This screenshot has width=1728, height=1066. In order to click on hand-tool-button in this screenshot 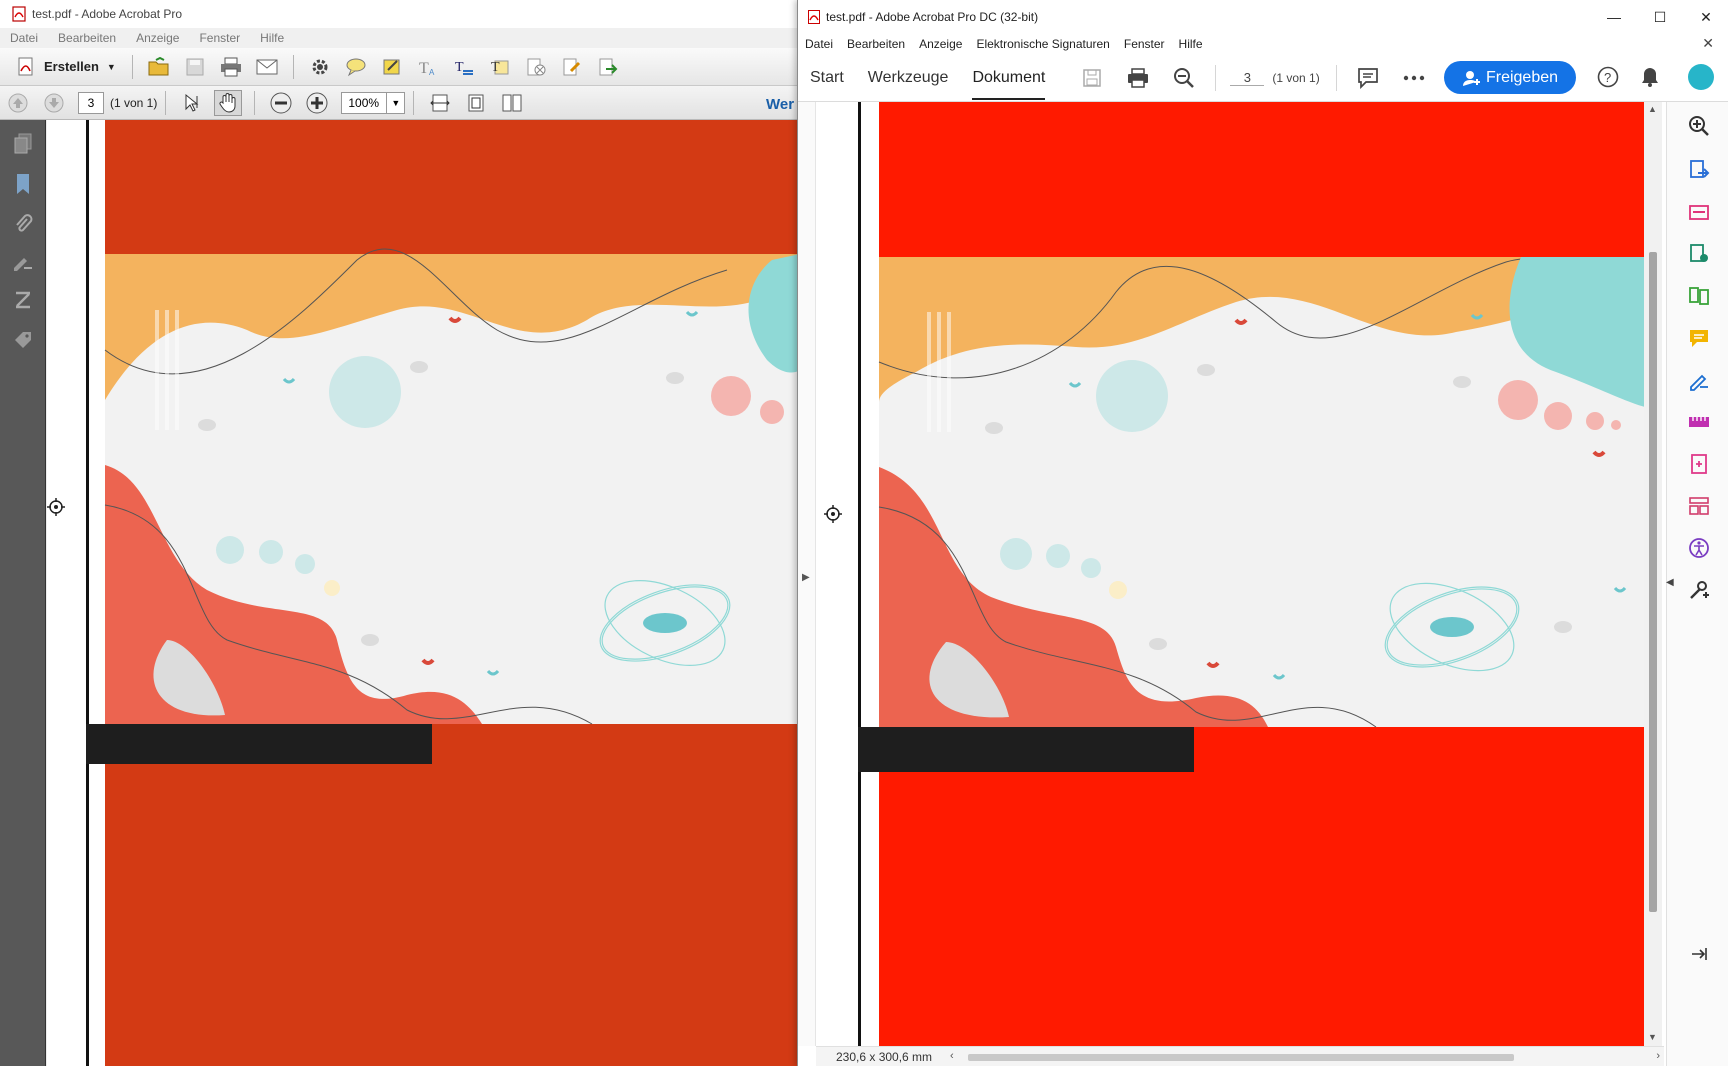, I will do `click(228, 102)`.